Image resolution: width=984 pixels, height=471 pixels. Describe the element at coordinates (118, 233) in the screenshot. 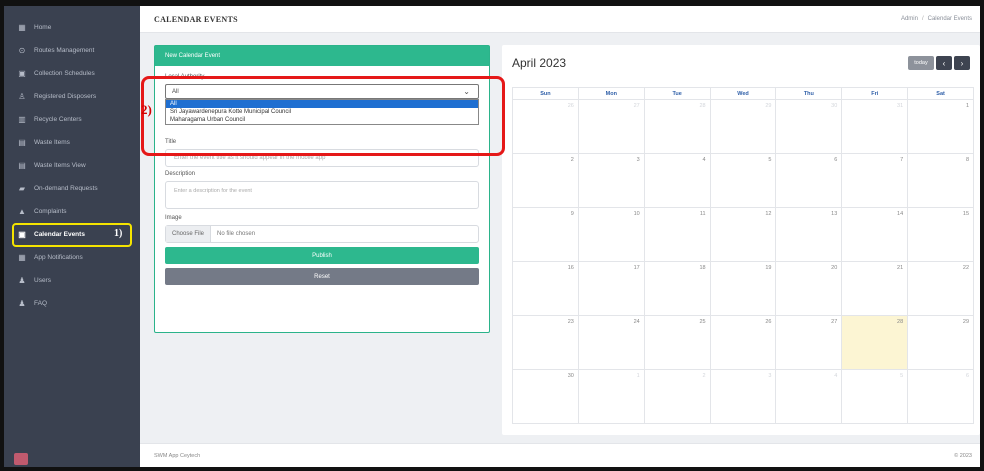

I see `annotation-1: 1)` at that location.